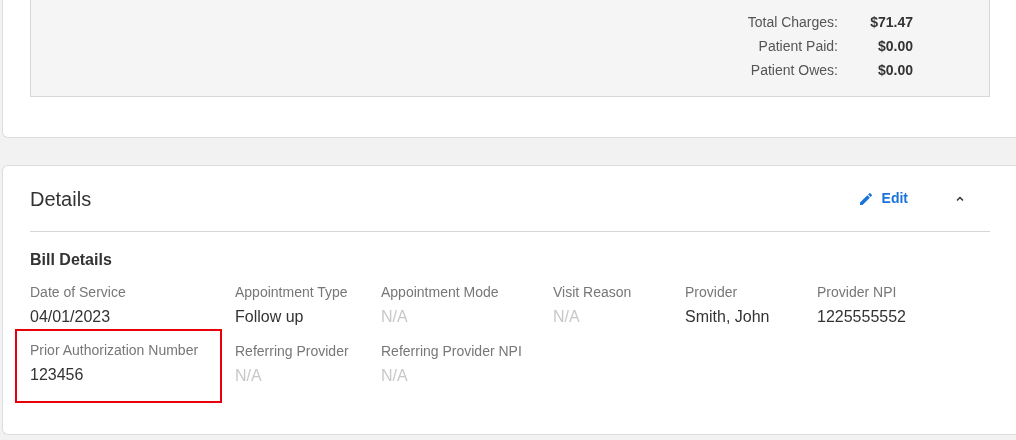 The height and width of the screenshot is (440, 1016). What do you see at coordinates (440, 292) in the screenshot?
I see `field-label: Appointment Mode` at bounding box center [440, 292].